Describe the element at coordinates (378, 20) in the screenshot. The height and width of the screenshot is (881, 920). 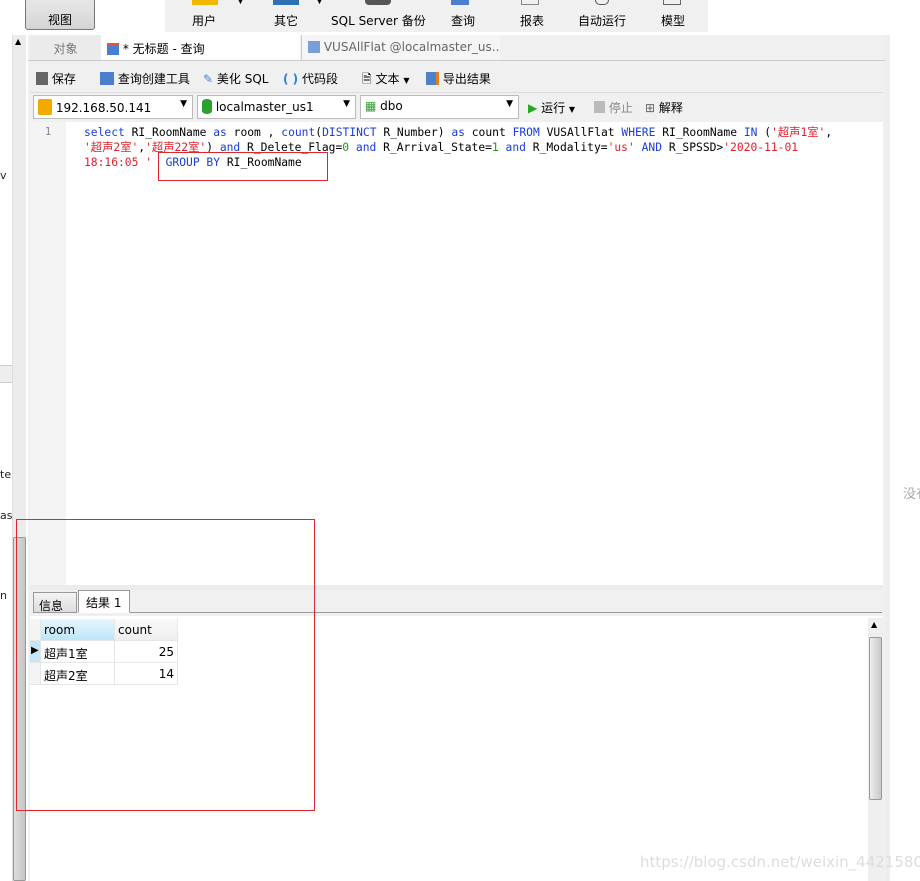
I see `ribbon-sqlserver-backup: SQL Server 备份` at that location.